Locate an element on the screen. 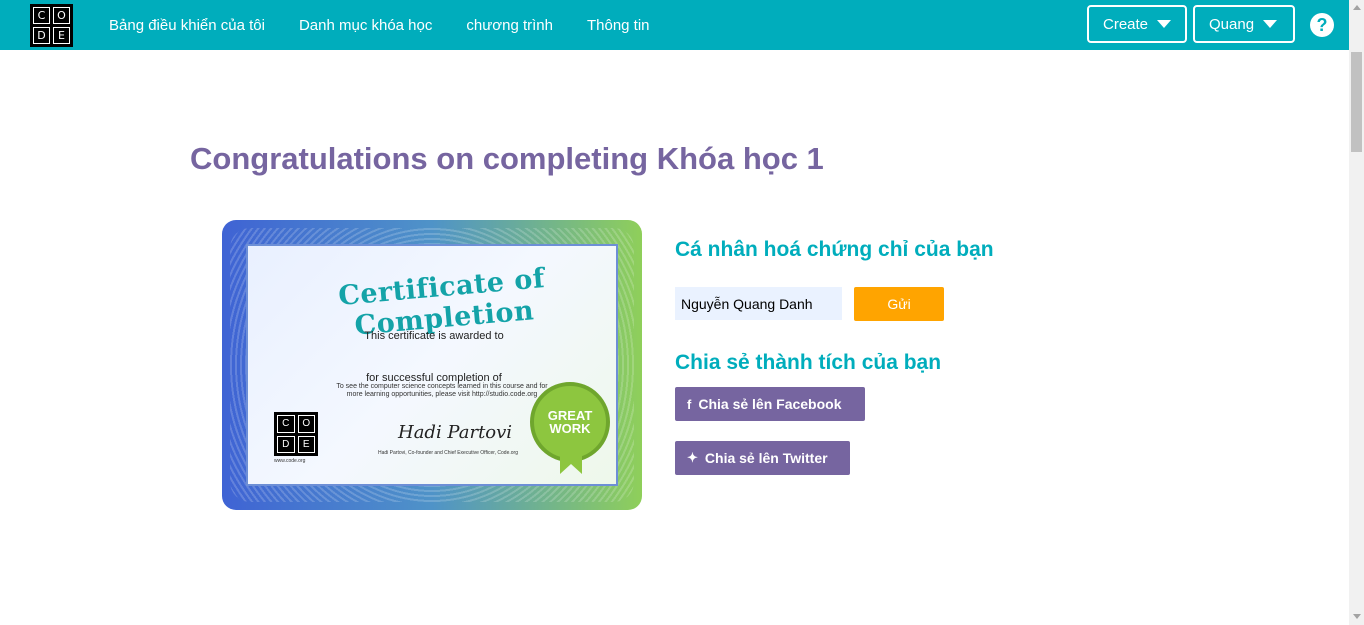 Image resolution: width=1364 pixels, height=625 pixels. certificate-signature: Hadi Partovi is located at coordinates (455, 432).